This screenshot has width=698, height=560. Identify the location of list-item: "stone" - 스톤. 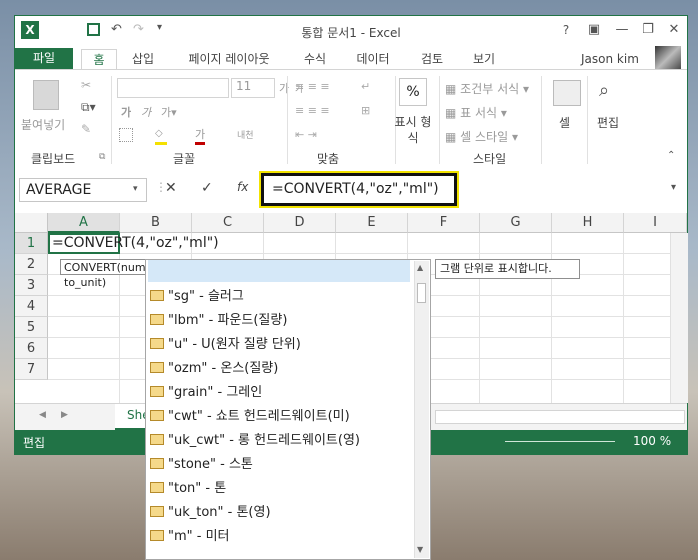
(279, 465).